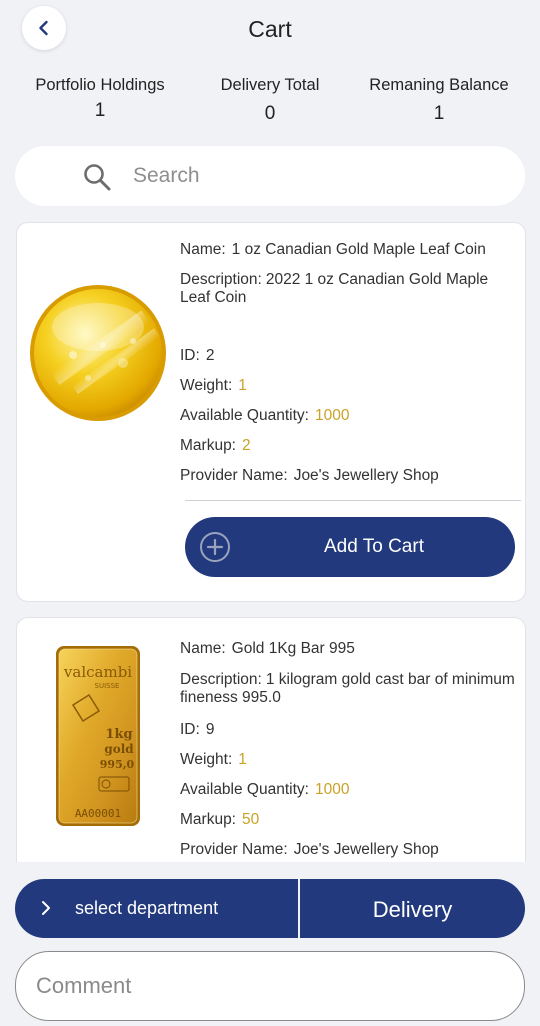 The height and width of the screenshot is (1026, 540). What do you see at coordinates (84, 985) in the screenshot?
I see `comment-placeholder: Comment` at bounding box center [84, 985].